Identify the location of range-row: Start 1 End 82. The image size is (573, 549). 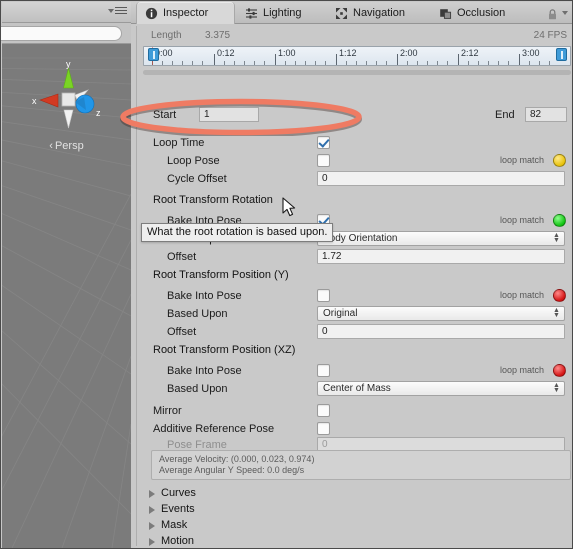
(353, 115).